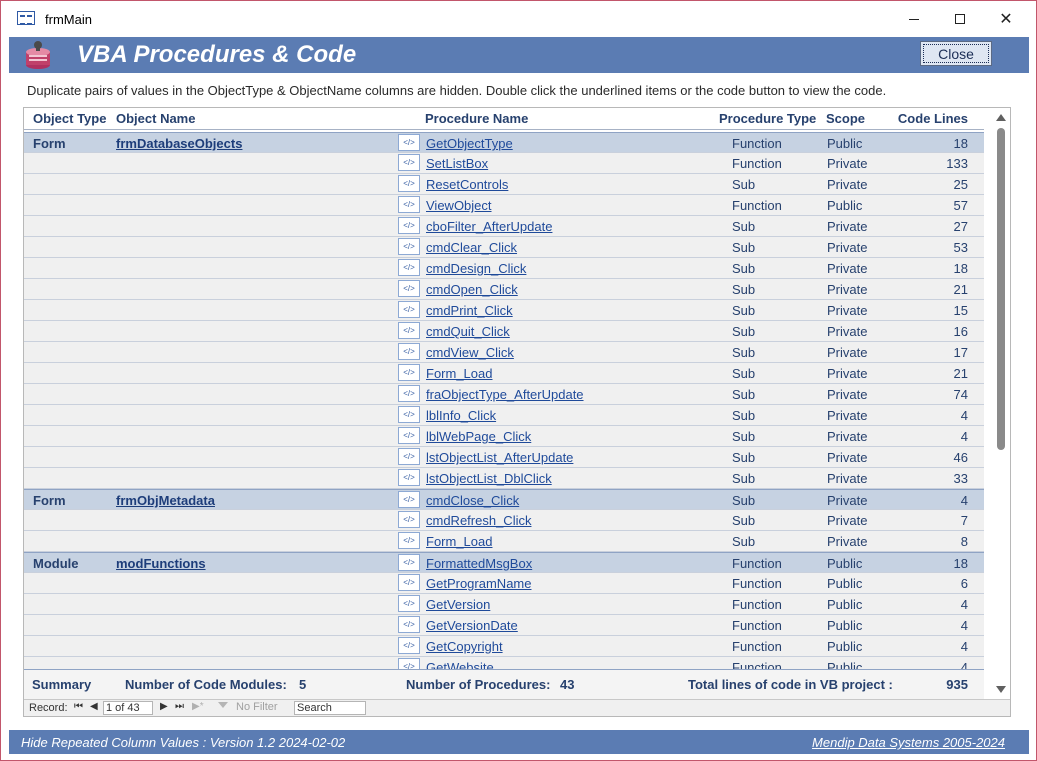  What do you see at coordinates (504, 646) in the screenshot?
I see `table-row: </> GetCopyright Function Public 4` at bounding box center [504, 646].